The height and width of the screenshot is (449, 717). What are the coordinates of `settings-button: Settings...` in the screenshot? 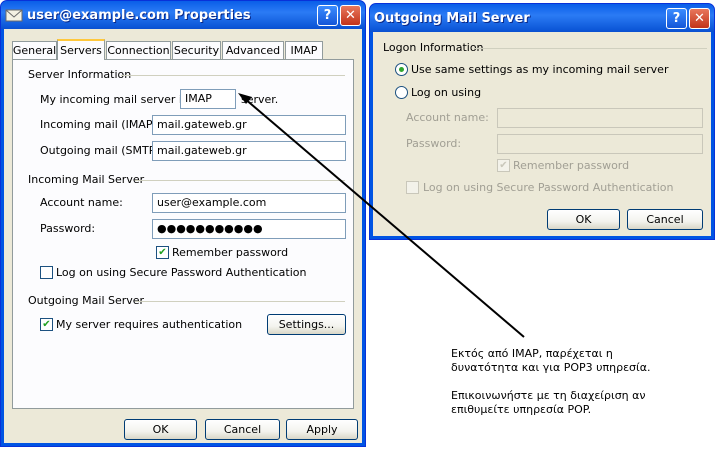 It's located at (306, 324).